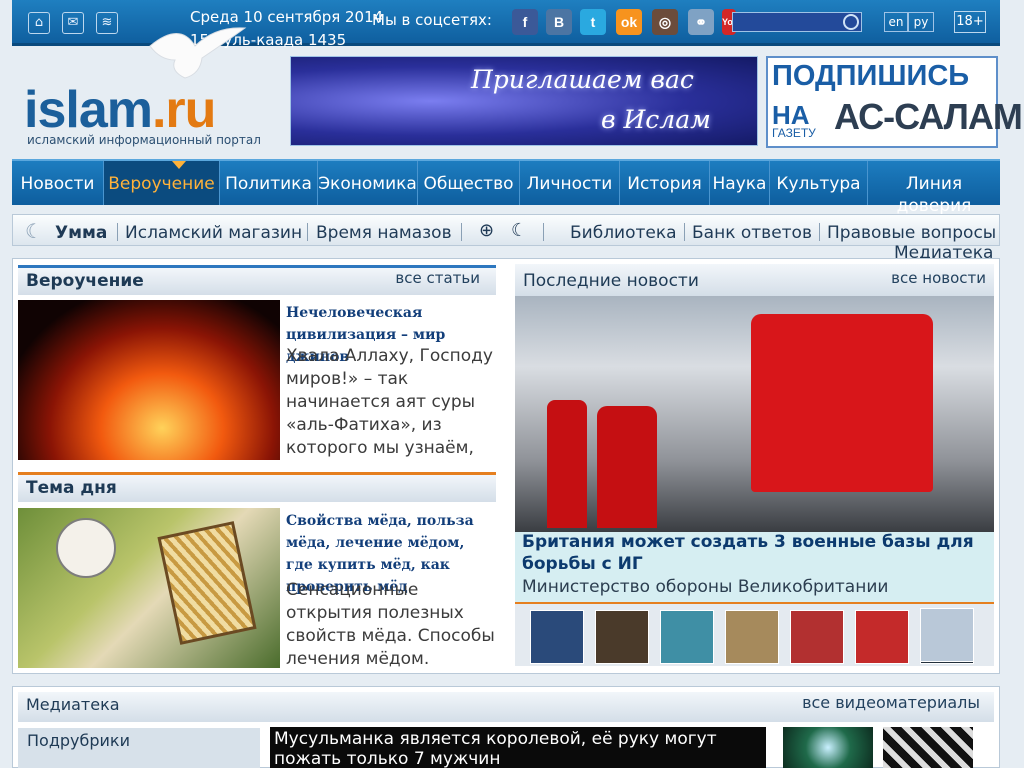 This screenshot has width=1024, height=768. Describe the element at coordinates (58, 183) in the screenshot. I see `nav-item-news: Новости` at that location.